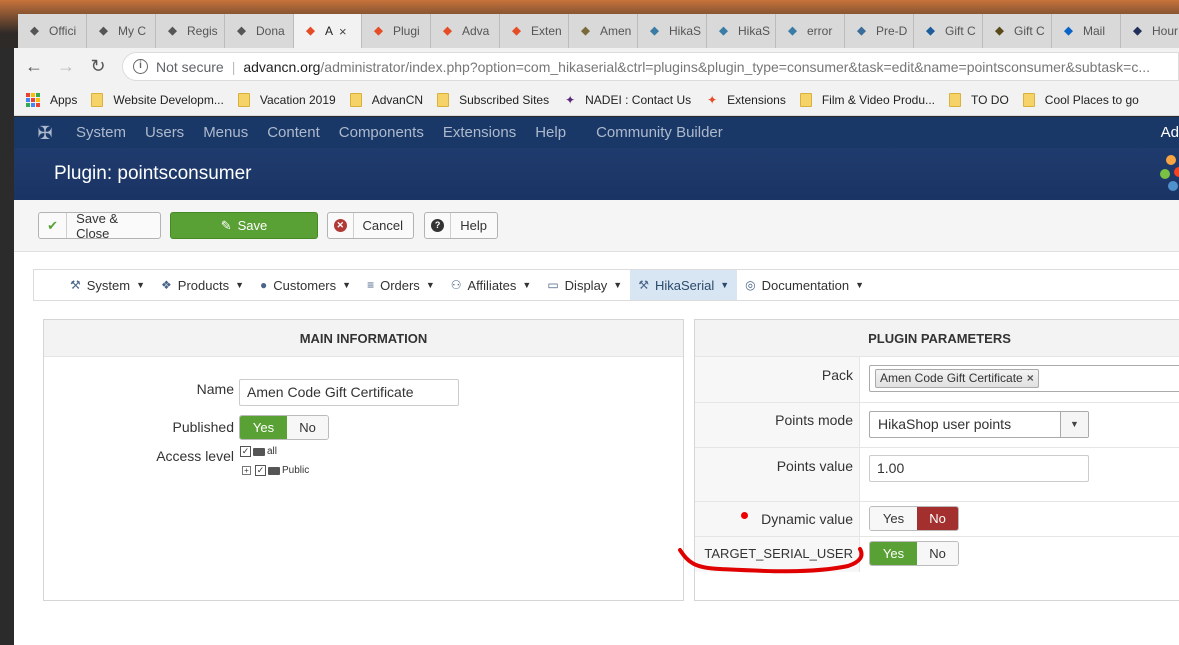  Describe the element at coordinates (401, 285) in the screenshot. I see `hikaserial-menu-item: ≡ Orders ▼` at that location.